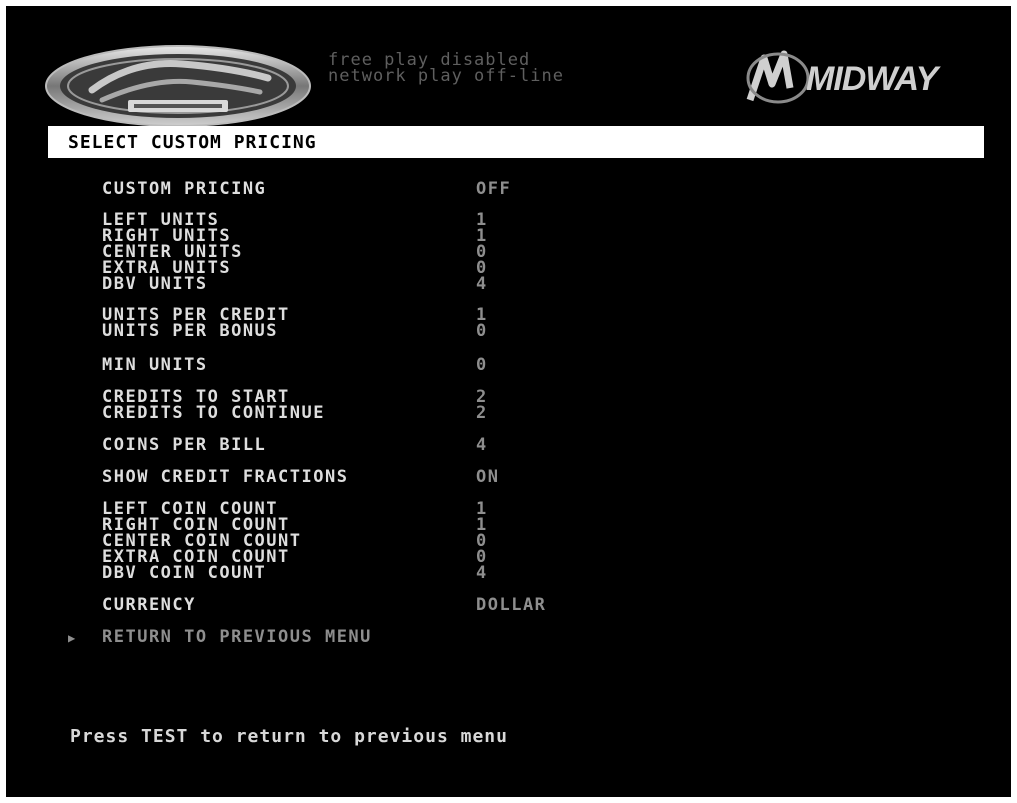  Describe the element at coordinates (184, 189) in the screenshot. I see `custom-pricing-label: CUSTOM PRICING` at that location.